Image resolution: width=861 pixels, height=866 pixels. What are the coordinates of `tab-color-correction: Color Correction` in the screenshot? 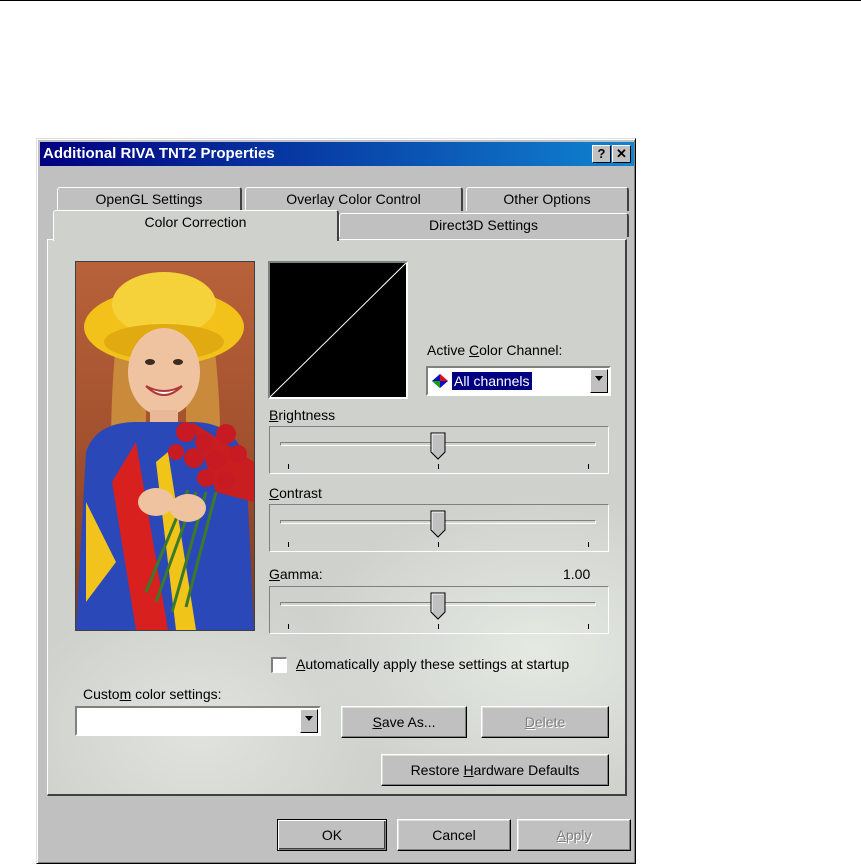 It's located at (196, 225).